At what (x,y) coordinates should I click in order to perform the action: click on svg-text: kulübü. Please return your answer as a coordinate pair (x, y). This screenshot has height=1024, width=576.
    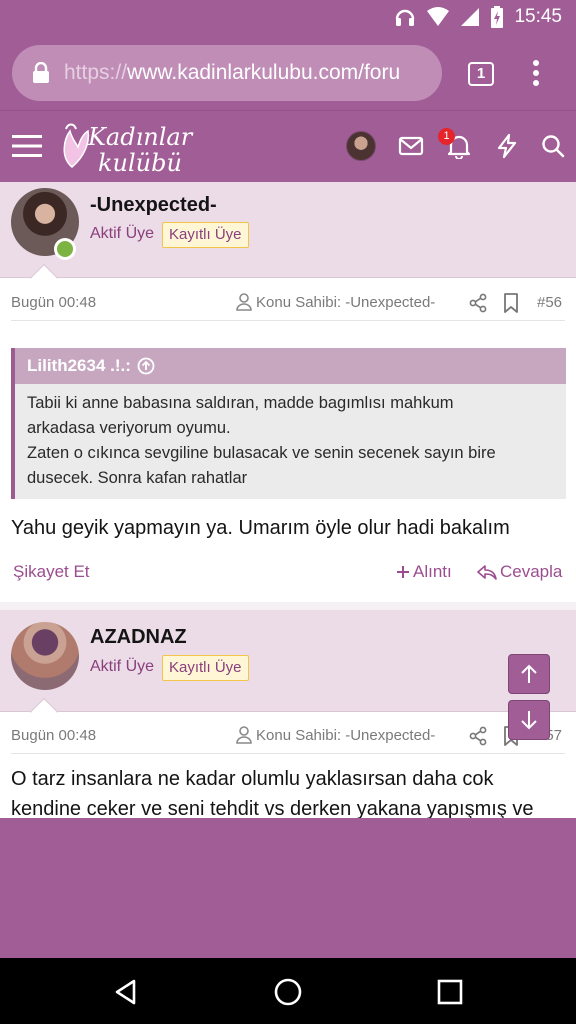
    Looking at the image, I should click on (140, 163).